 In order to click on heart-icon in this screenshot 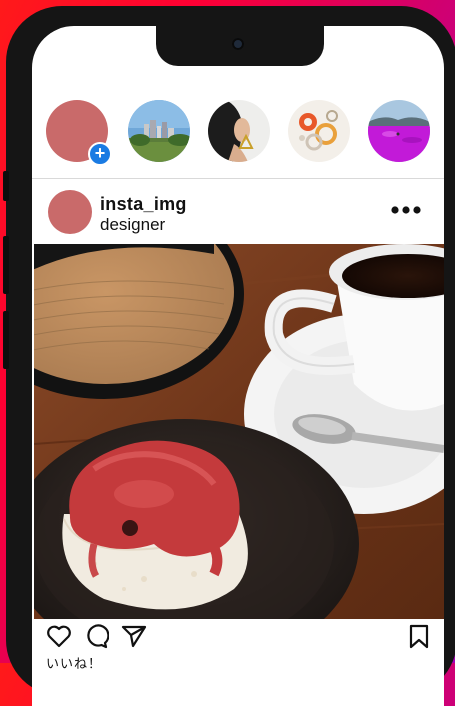, I will do `click(59, 636)`.